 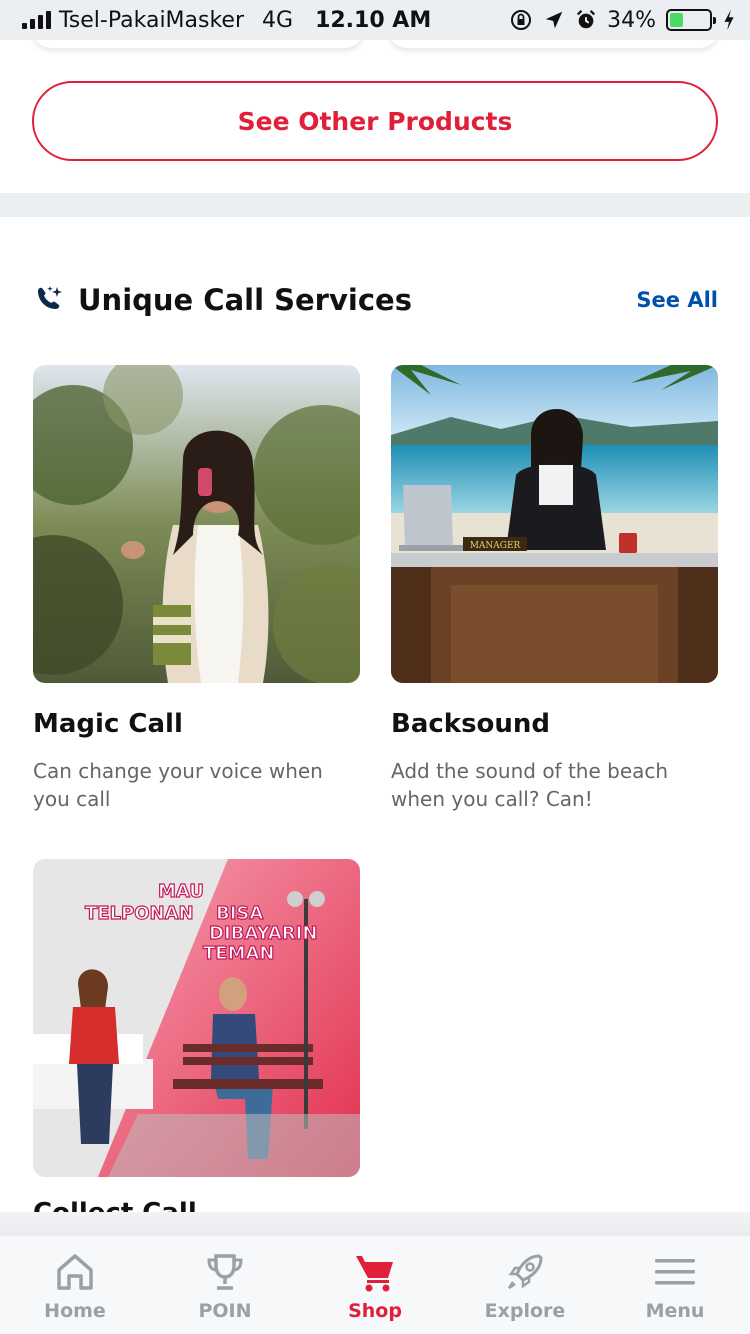 I want to click on service-card-collect-call: MAU TELPONAN BISA DIBAYARIN TEMAN, so click(x=196, y=1018).